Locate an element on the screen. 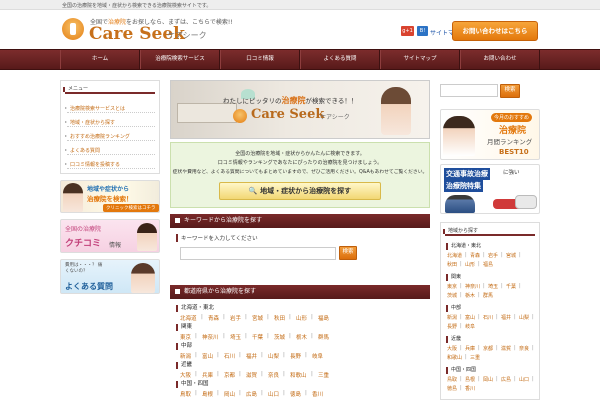 This screenshot has width=600, height=400. google-plus-button: g+1 is located at coordinates (407, 31).